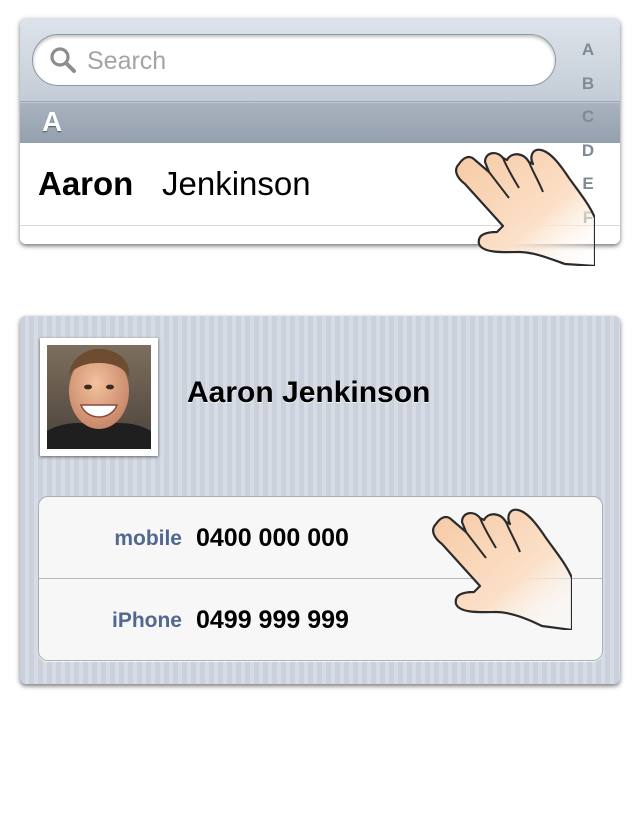 Image resolution: width=640 pixels, height=830 pixels. Describe the element at coordinates (320, 122) in the screenshot. I see `section-header: A` at that location.